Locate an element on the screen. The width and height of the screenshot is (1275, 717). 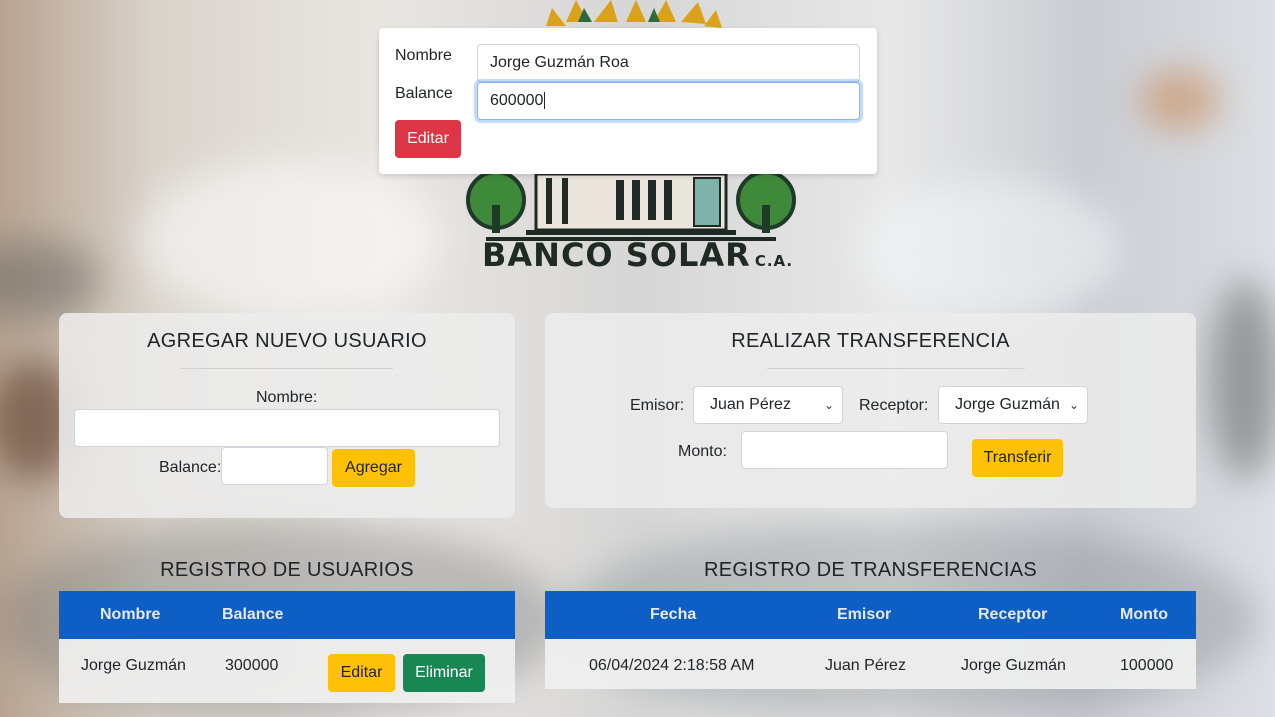
add-user-title: AGREGAR NUEVO USUARIO is located at coordinates (287, 341).